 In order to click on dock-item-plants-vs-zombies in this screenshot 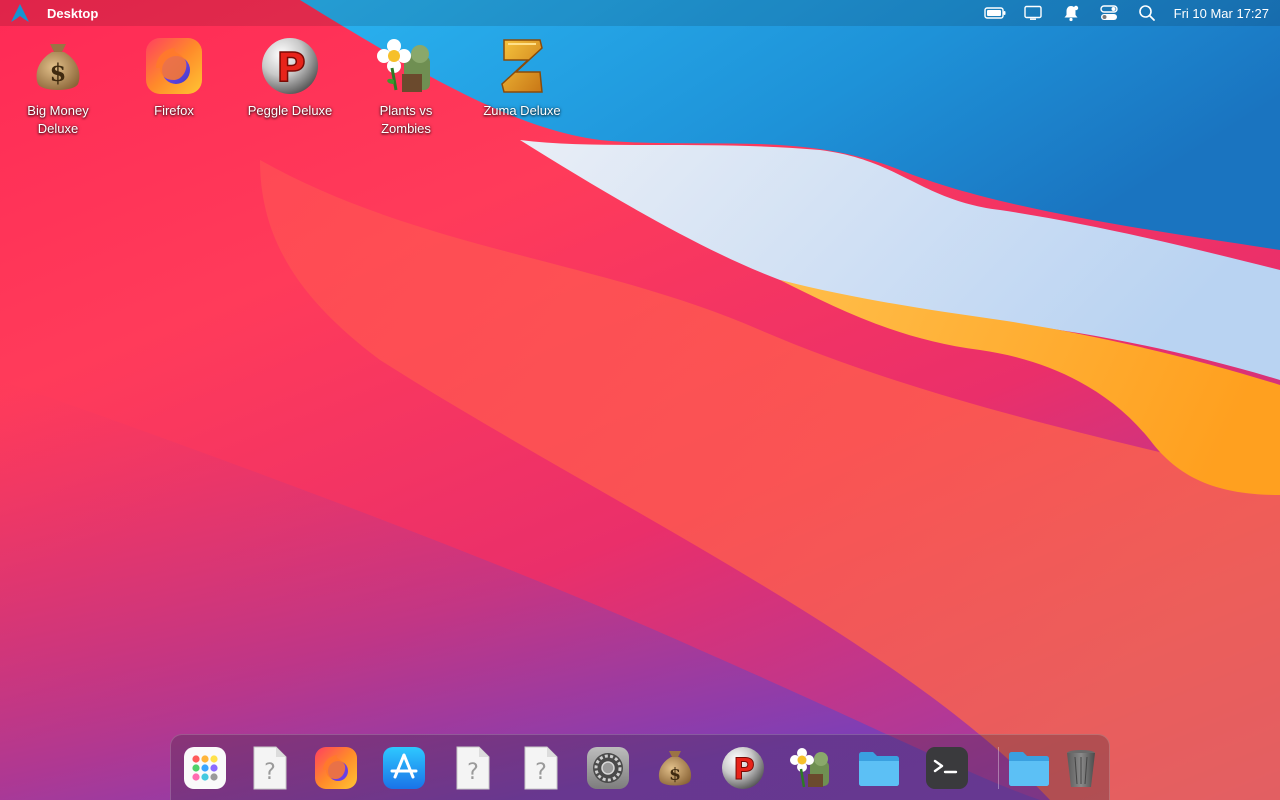, I will do `click(811, 768)`.